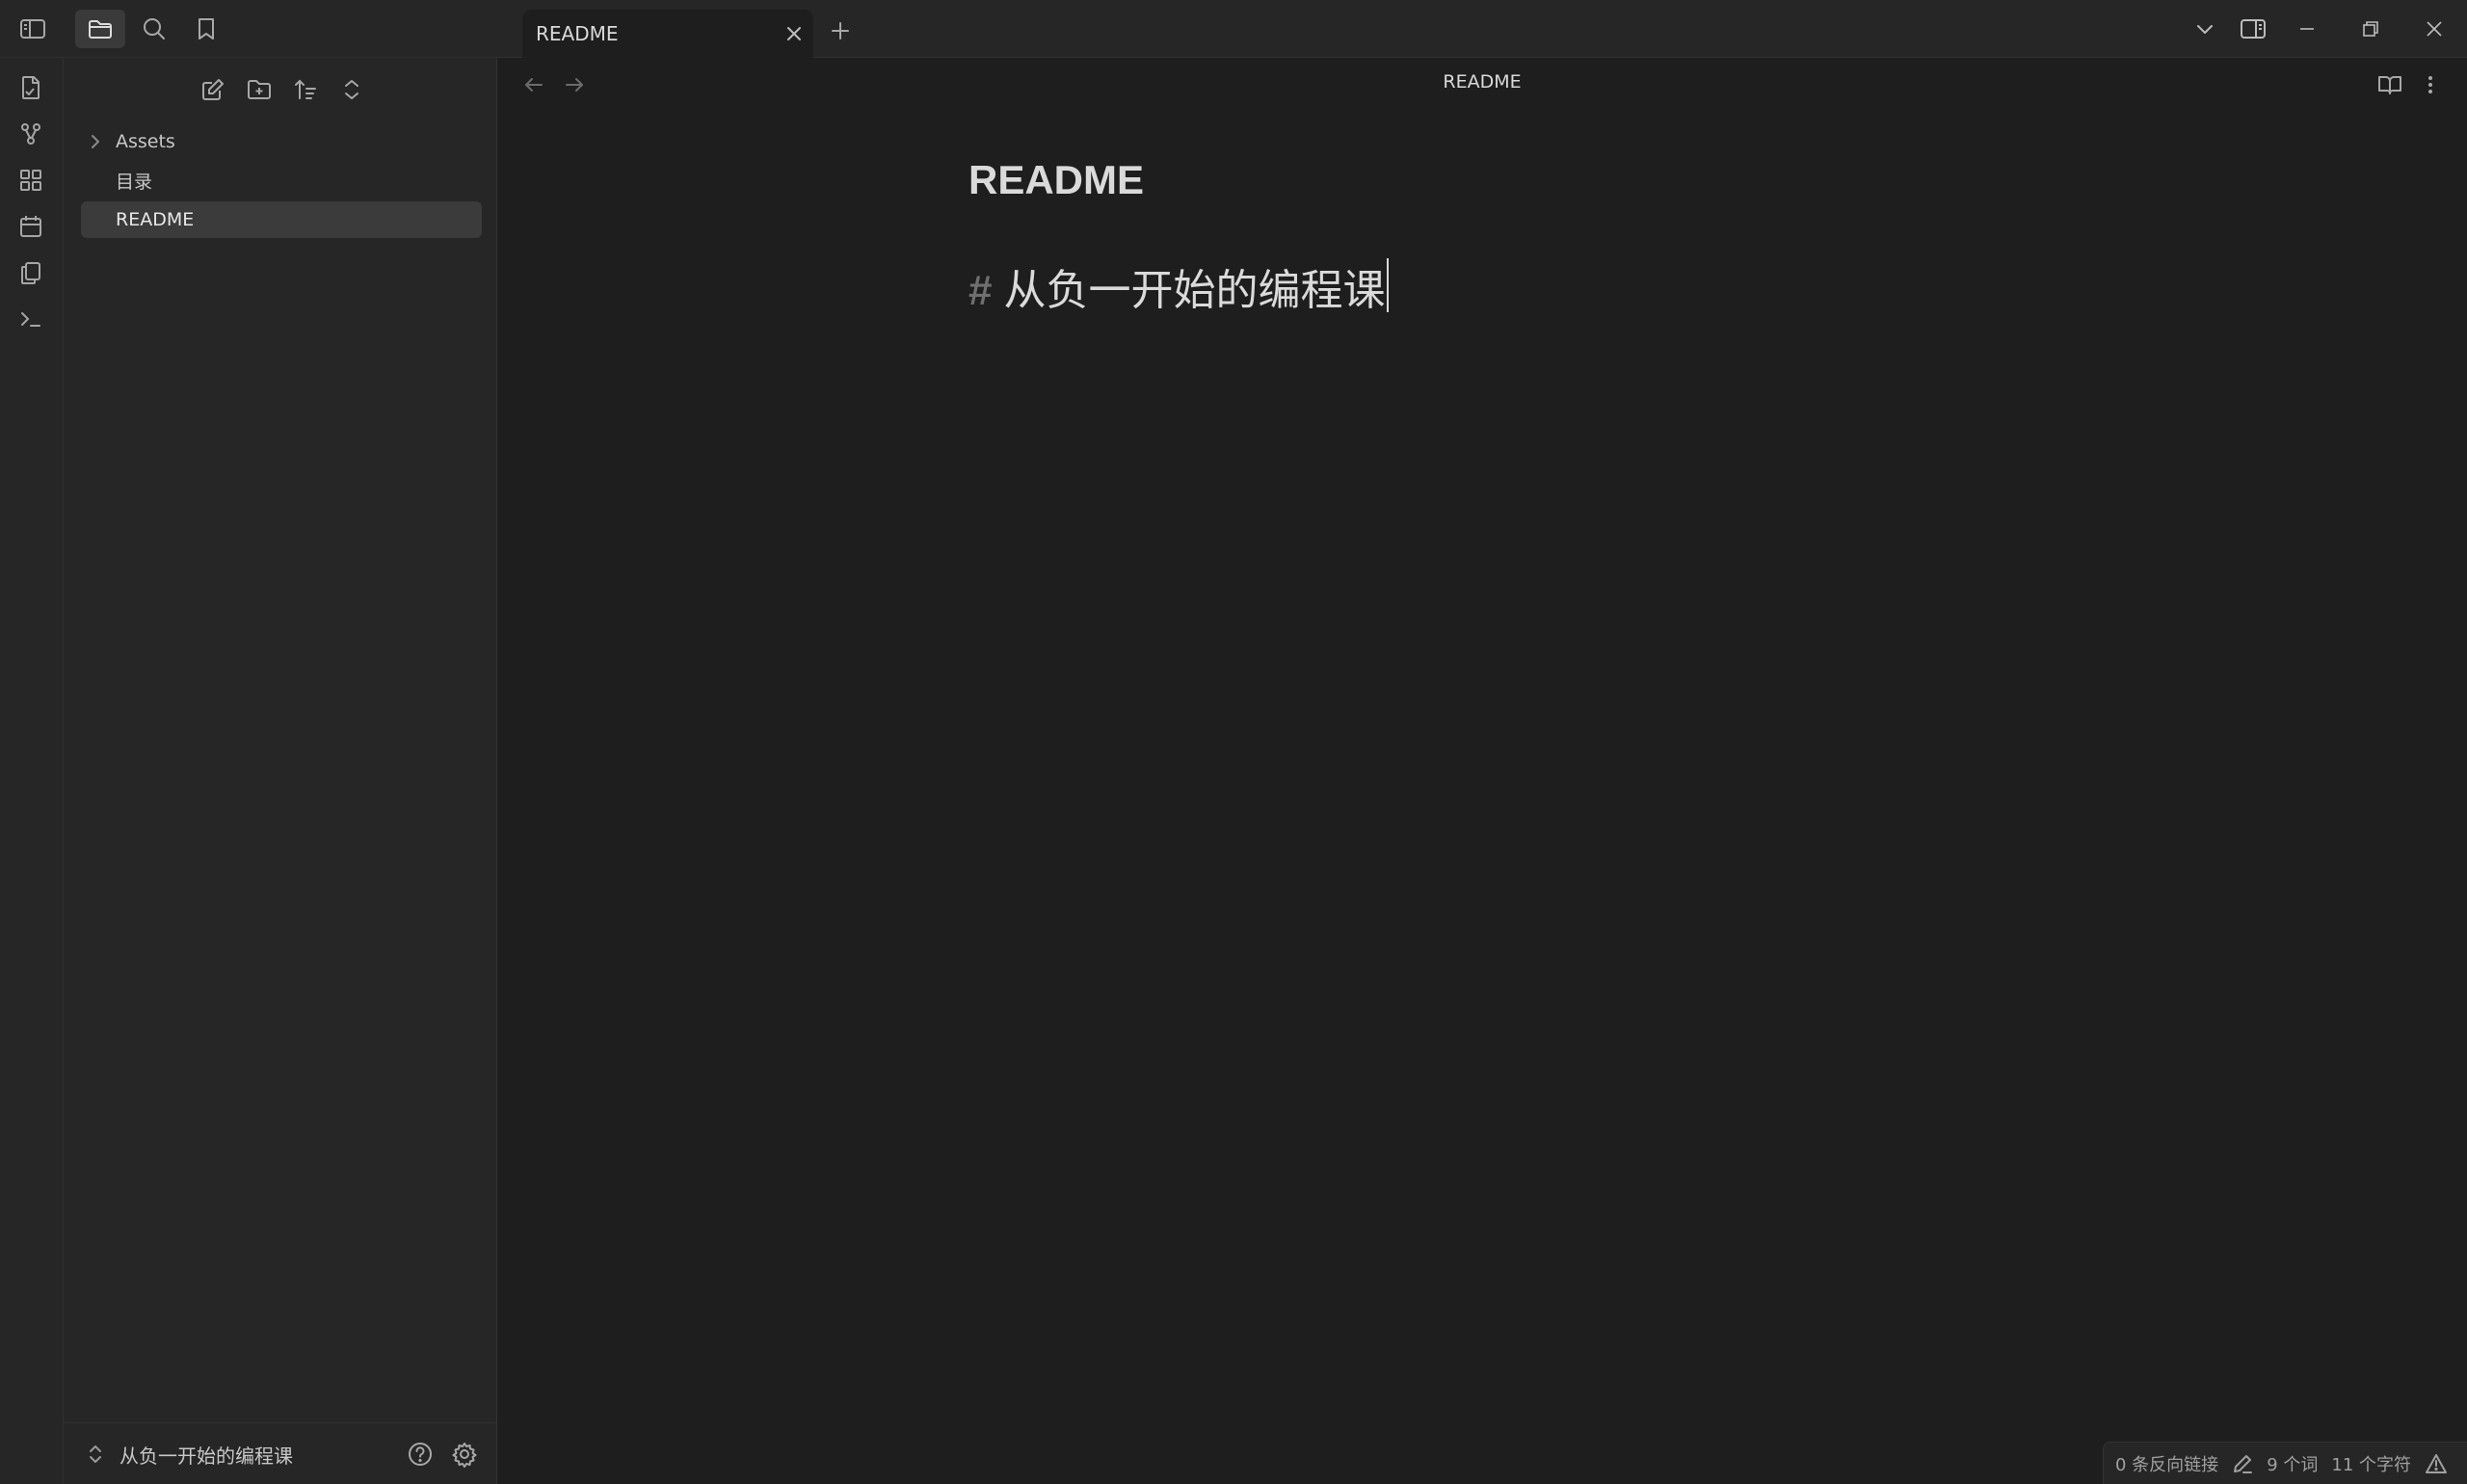  What do you see at coordinates (2166, 1463) in the screenshot?
I see `backlinks-count: 0 条反向链接` at bounding box center [2166, 1463].